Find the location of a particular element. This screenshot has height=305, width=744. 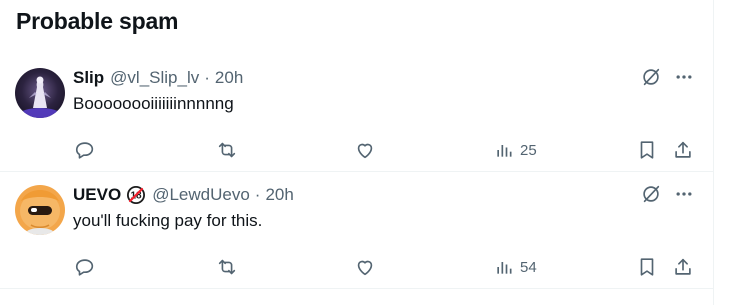

display-name: Slip is located at coordinates (88, 78).